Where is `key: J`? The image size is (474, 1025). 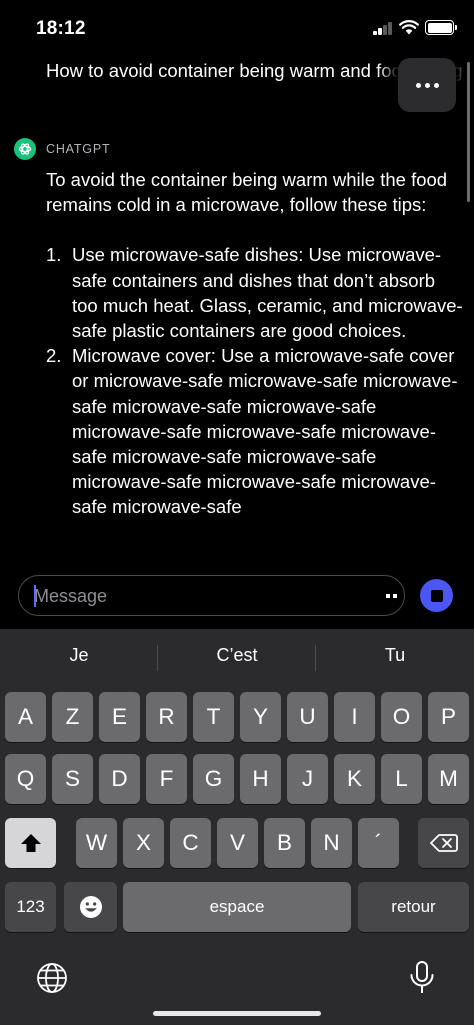 key: J is located at coordinates (307, 779).